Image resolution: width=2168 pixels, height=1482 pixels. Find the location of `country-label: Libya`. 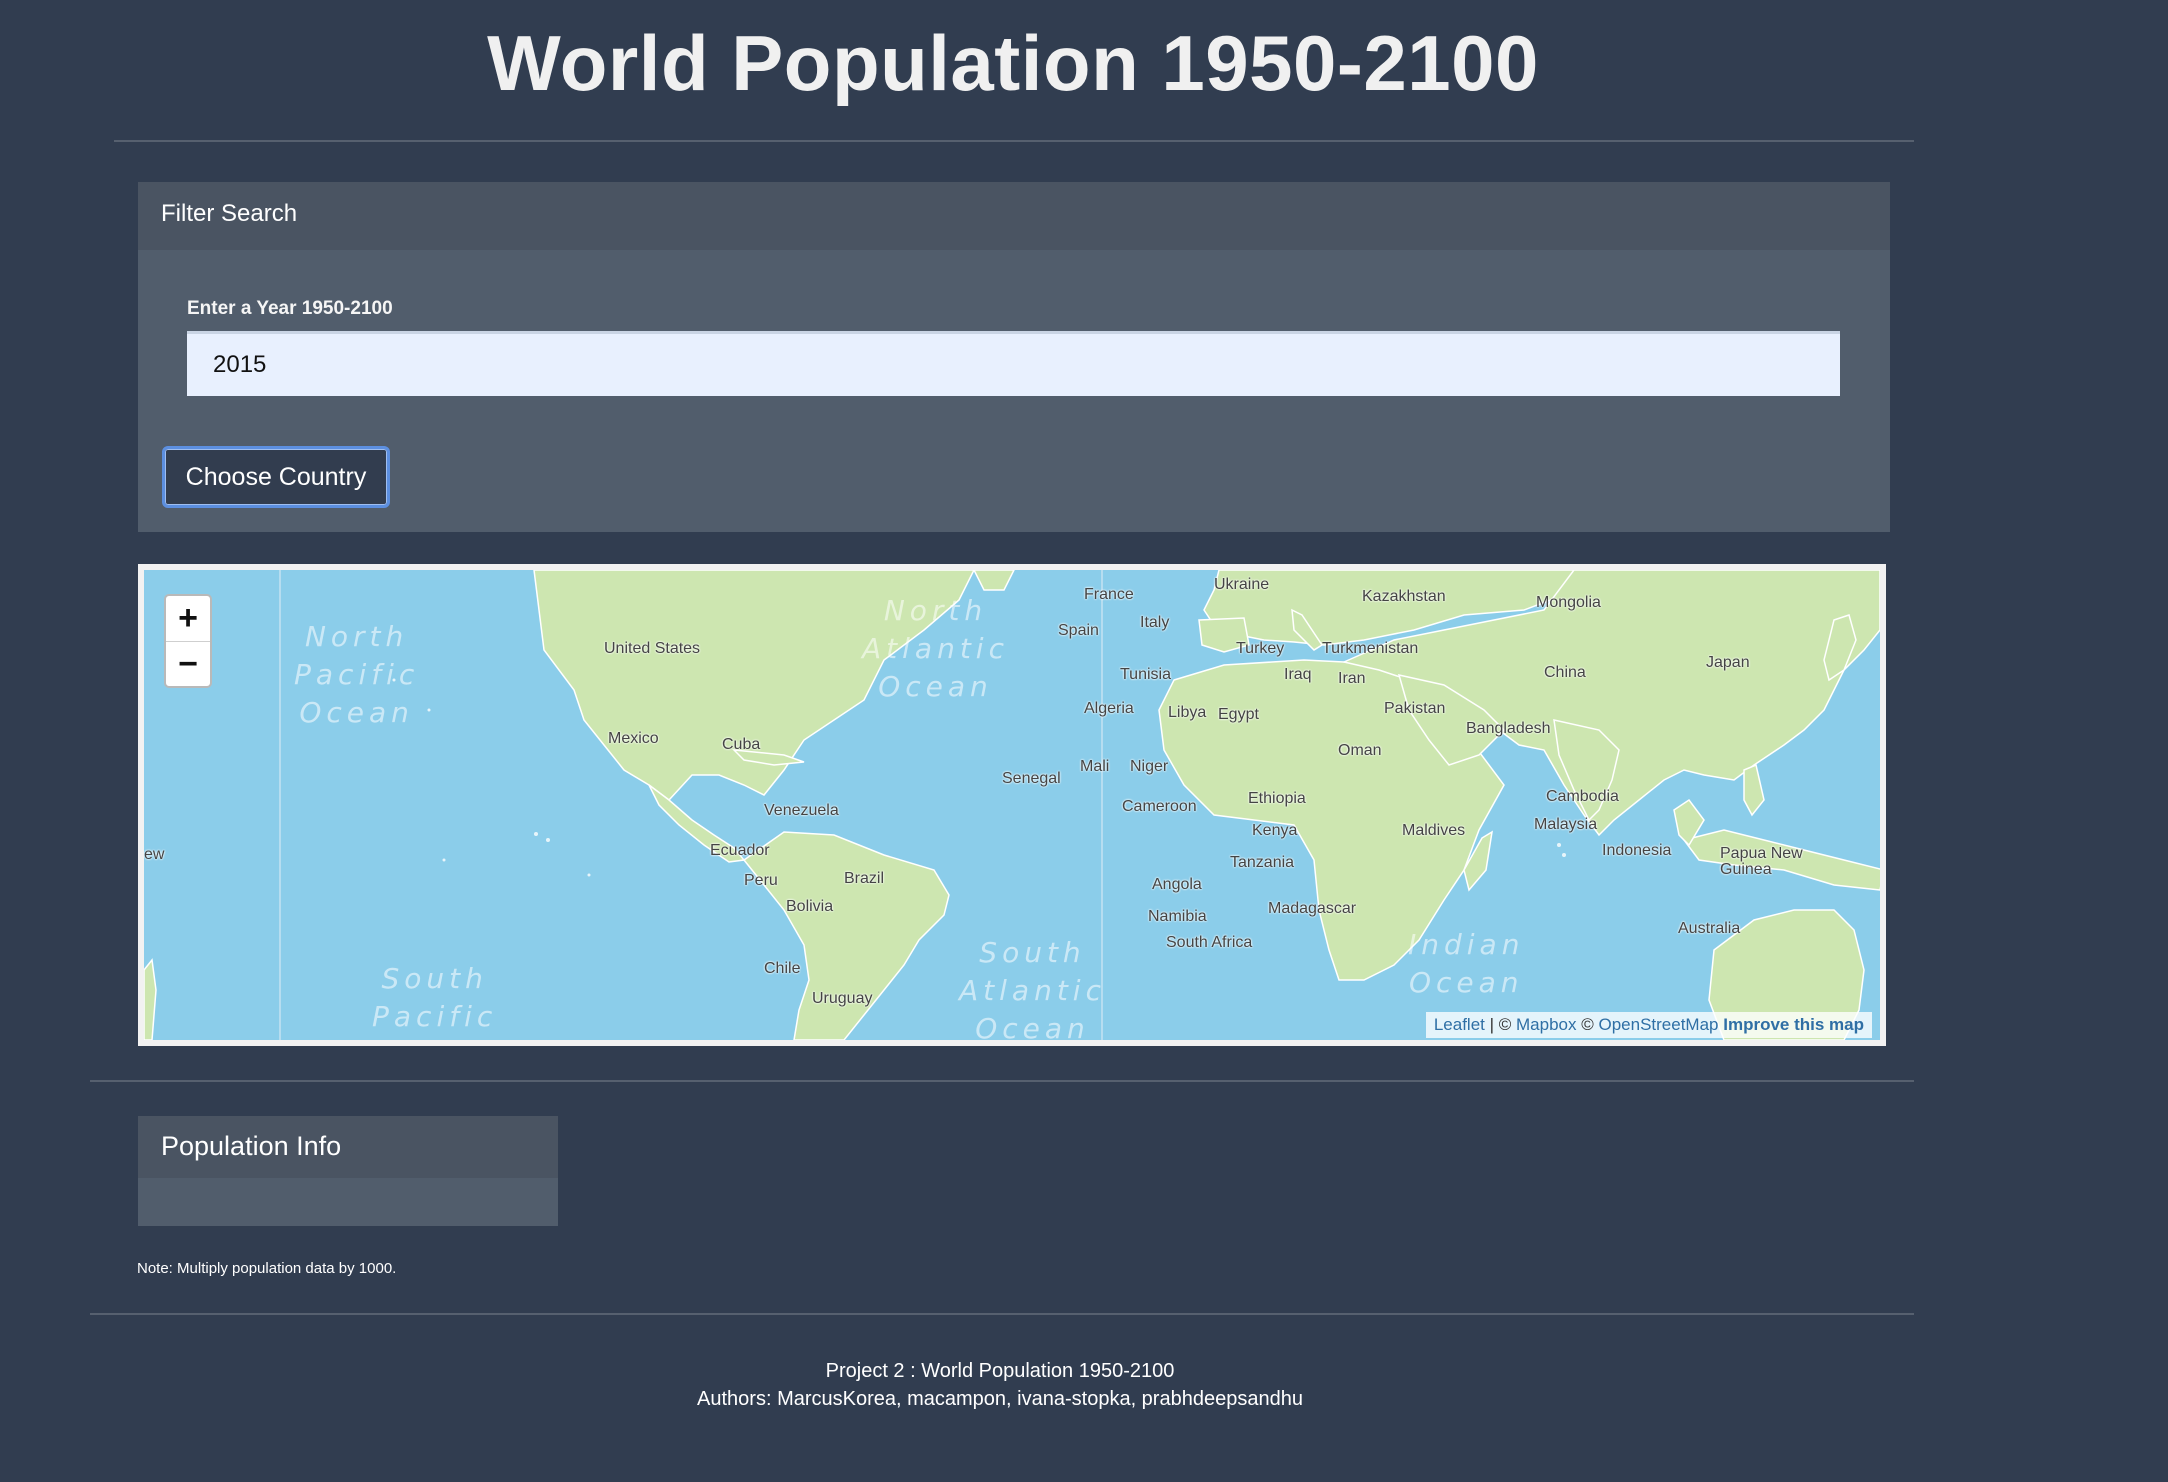

country-label: Libya is located at coordinates (1187, 712).